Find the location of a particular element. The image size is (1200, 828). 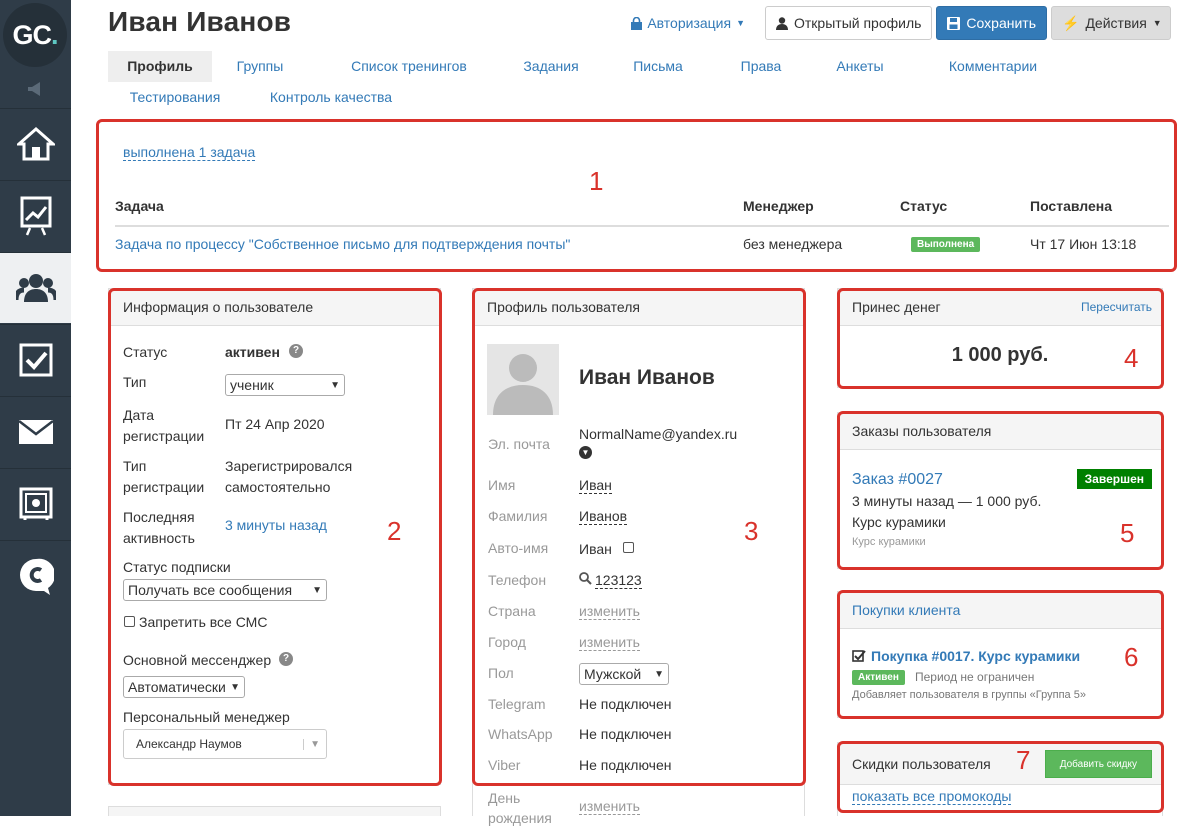

annotation-7: 7 is located at coordinates (1023, 760).